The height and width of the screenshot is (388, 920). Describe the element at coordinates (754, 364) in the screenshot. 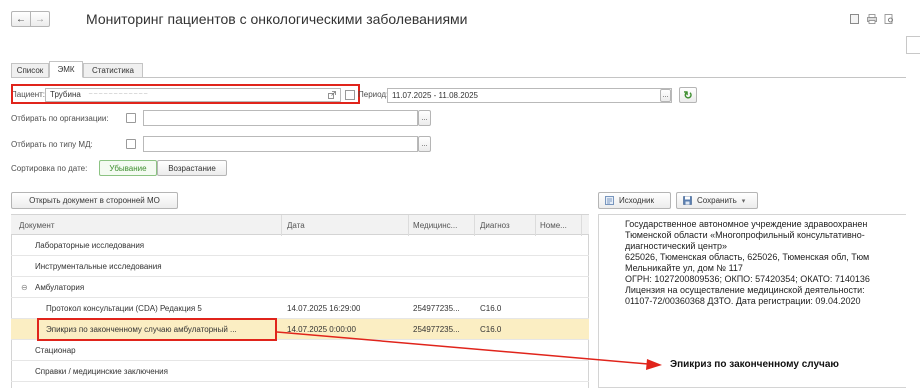

I see `annotation-label: Эпикриз по законченному случаю` at that location.